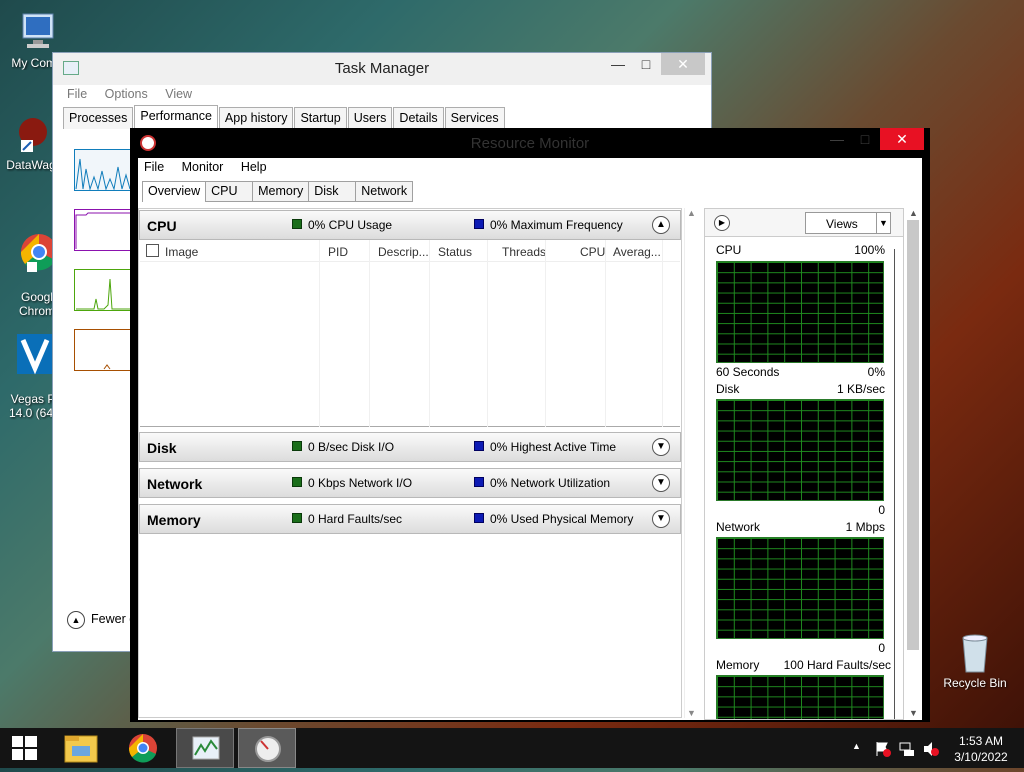 This screenshot has width=1024, height=772. I want to click on cpu-section-header: CPU 0% CPU Usage 0% Maximum Frequency ▲, so click(410, 225).